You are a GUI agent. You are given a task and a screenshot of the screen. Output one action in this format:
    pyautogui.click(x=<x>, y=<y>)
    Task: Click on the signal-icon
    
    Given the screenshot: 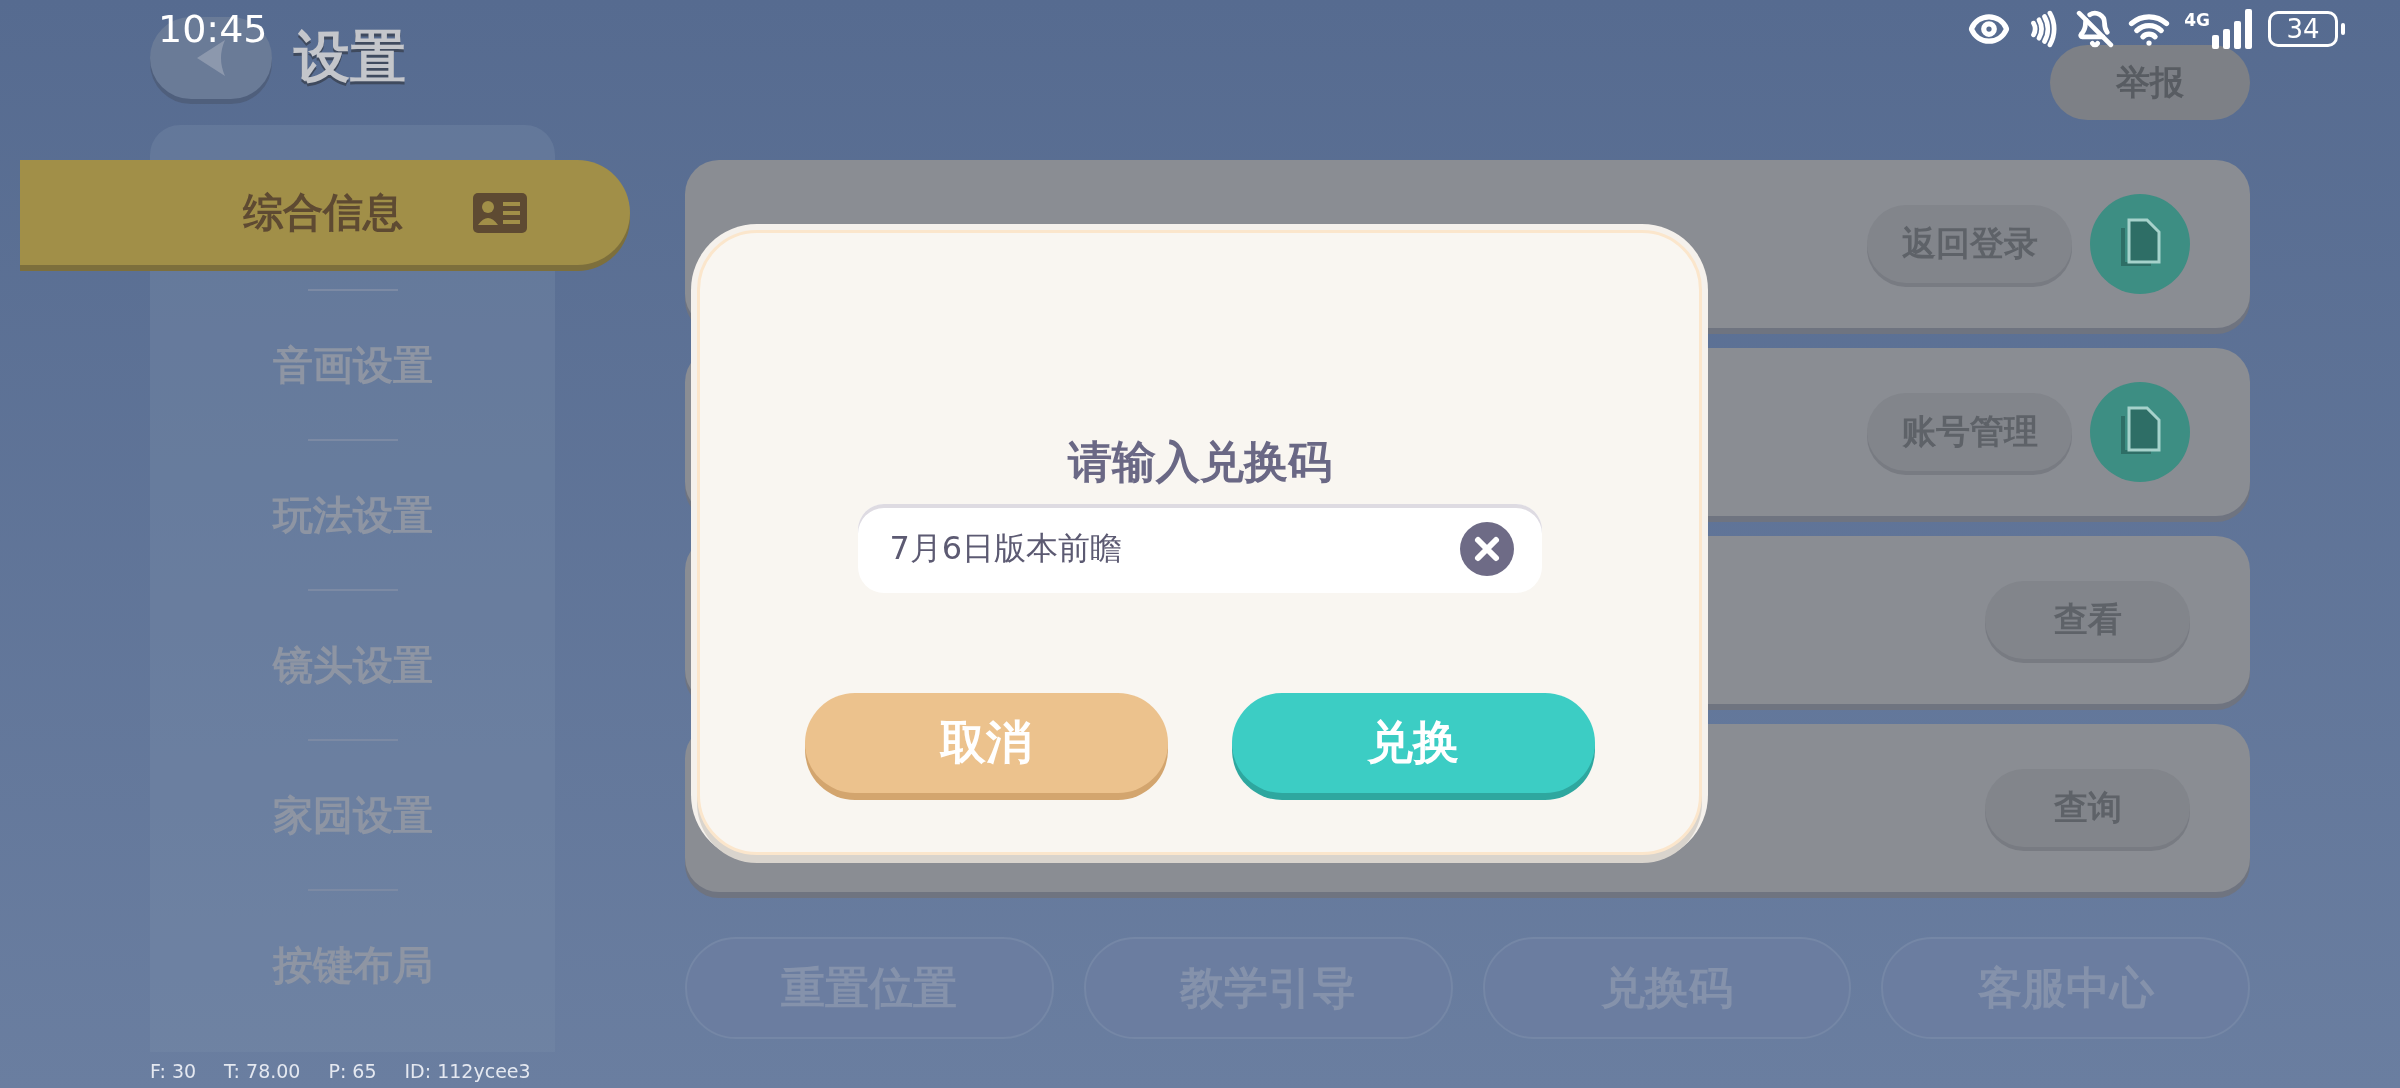 What is the action you would take?
    pyautogui.click(x=2233, y=29)
    